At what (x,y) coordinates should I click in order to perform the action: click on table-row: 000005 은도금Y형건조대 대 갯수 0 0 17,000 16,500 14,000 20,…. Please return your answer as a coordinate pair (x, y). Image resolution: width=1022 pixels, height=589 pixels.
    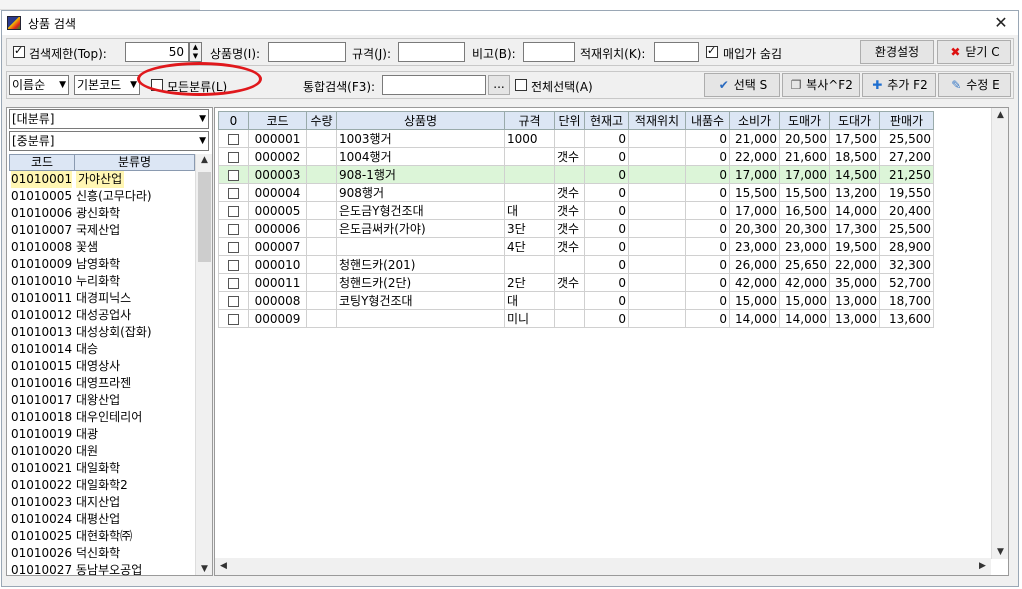
    Looking at the image, I should click on (576, 210).